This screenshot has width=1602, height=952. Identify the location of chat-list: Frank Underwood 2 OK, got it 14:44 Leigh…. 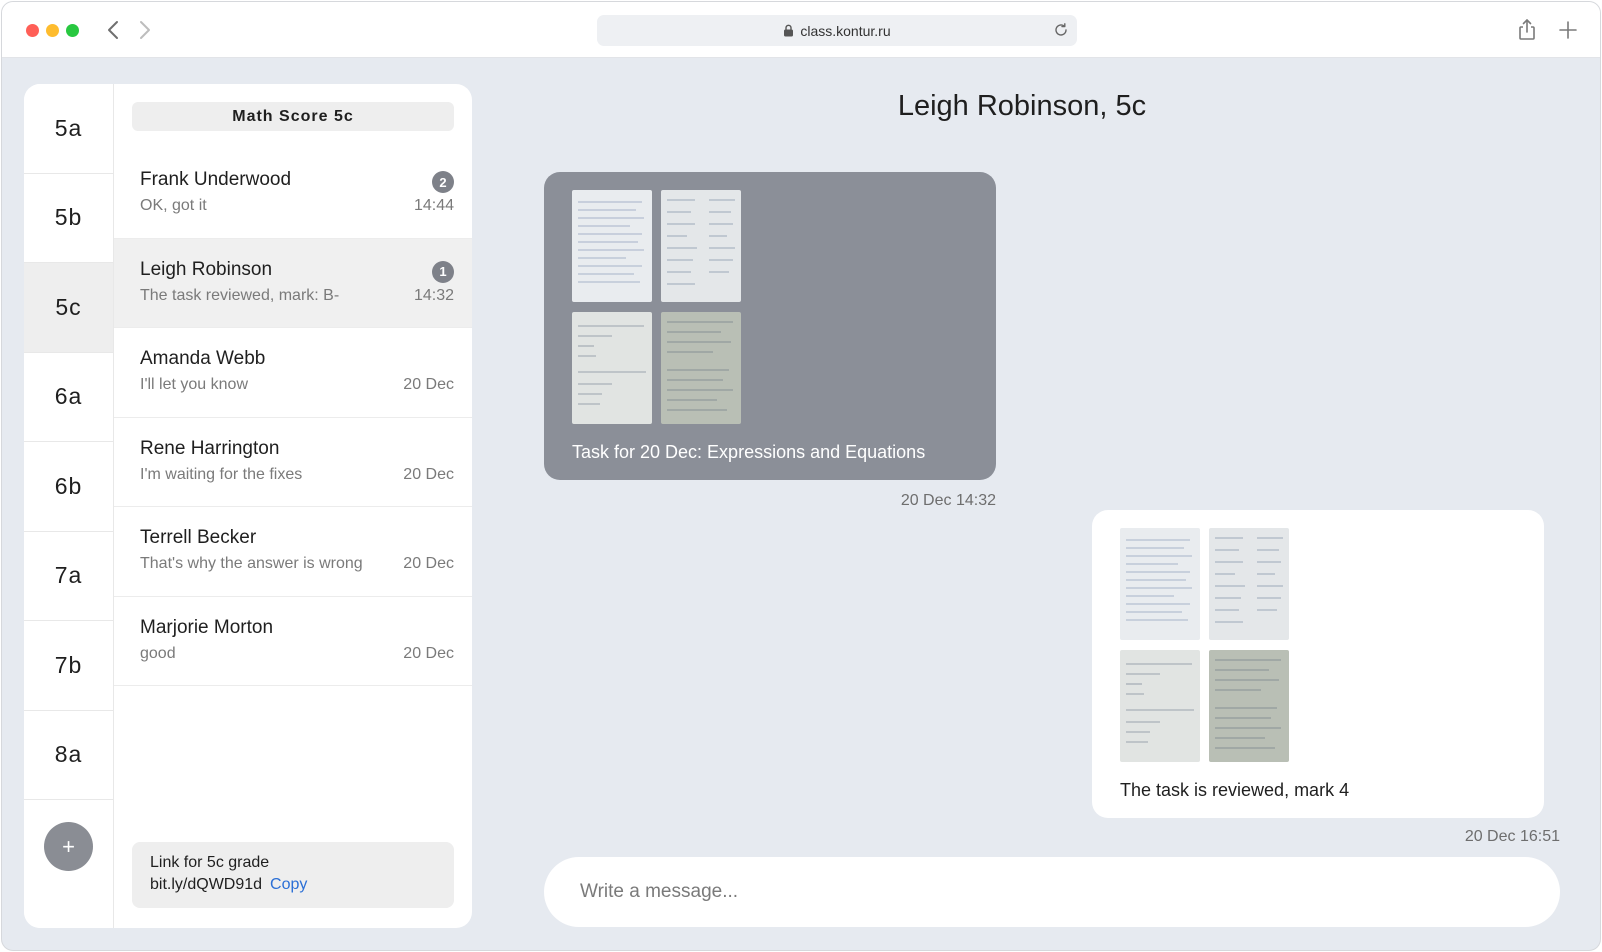
(293, 417).